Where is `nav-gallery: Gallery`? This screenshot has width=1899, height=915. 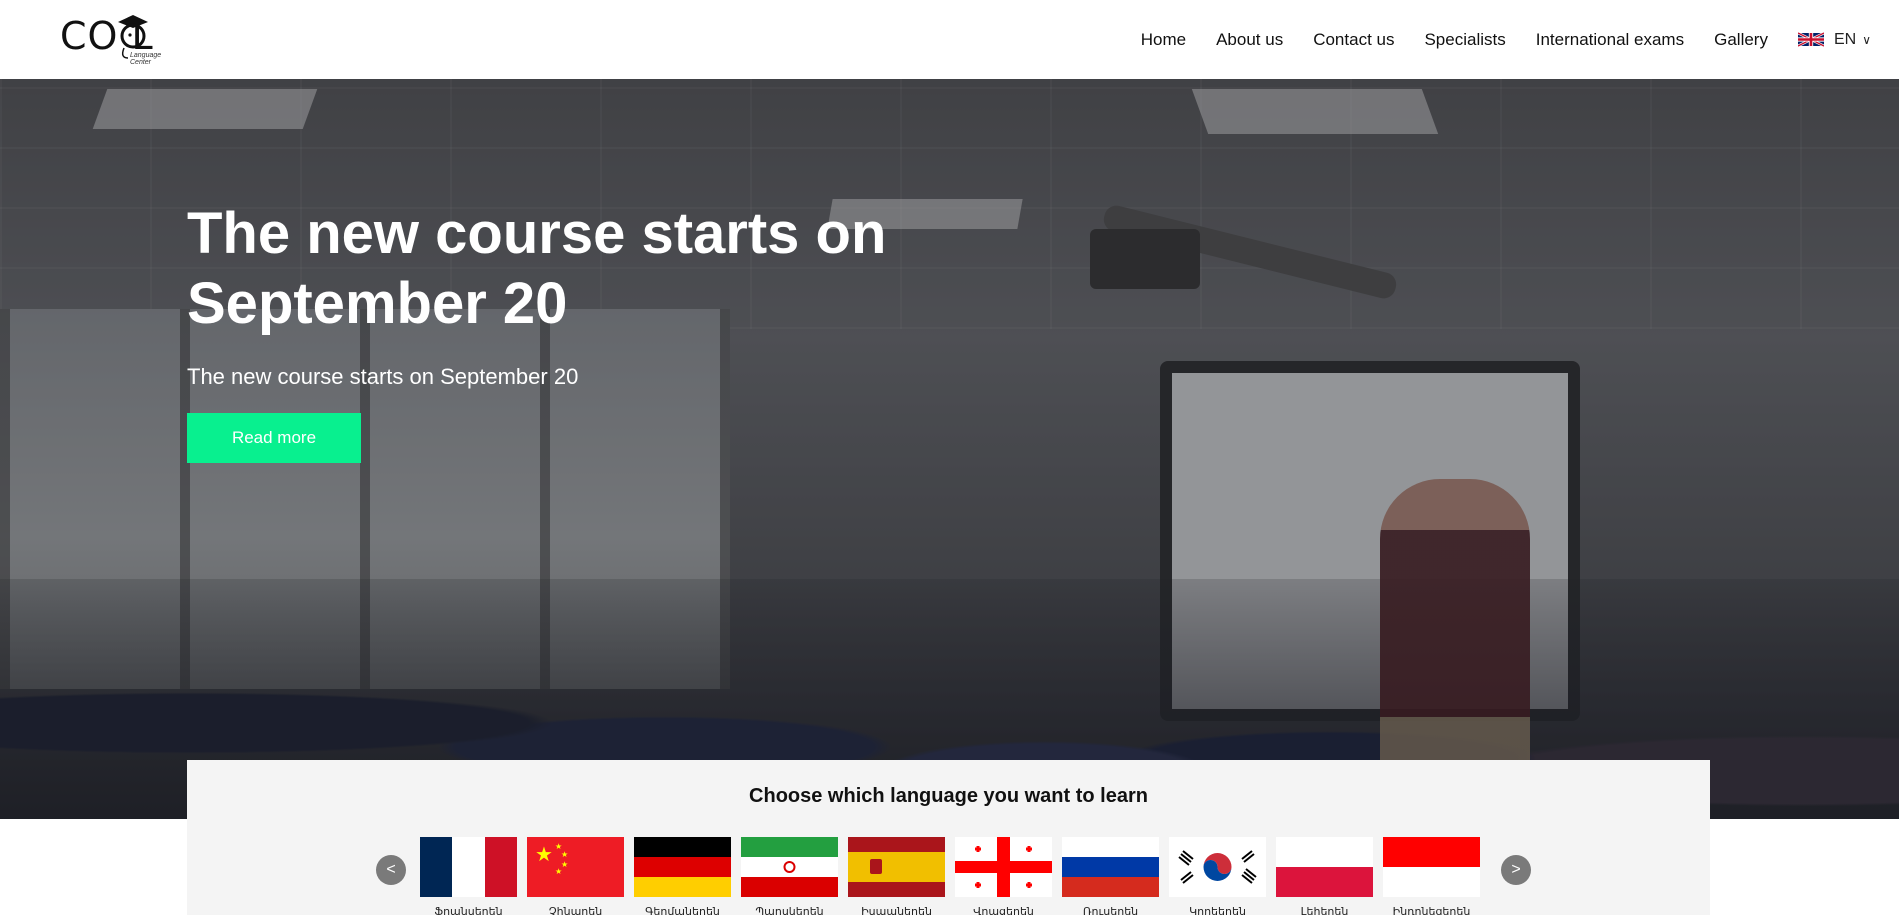
nav-gallery: Gallery is located at coordinates (1741, 40).